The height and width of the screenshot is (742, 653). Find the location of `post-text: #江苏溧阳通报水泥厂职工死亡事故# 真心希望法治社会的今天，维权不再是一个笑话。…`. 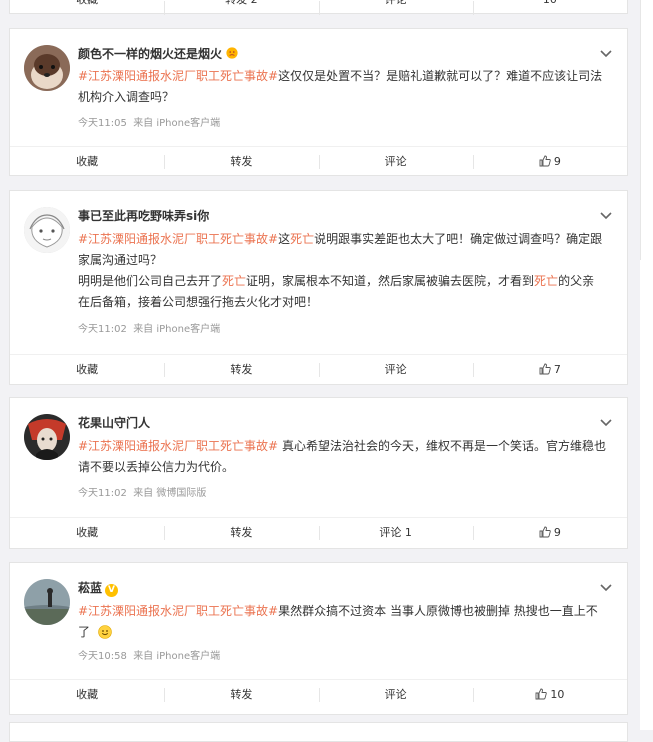

post-text: #江苏溧阳通报水泥厂职工死亡事故# 真心希望法治社会的今天，维权不再是一个笑话。… is located at coordinates (342, 457).